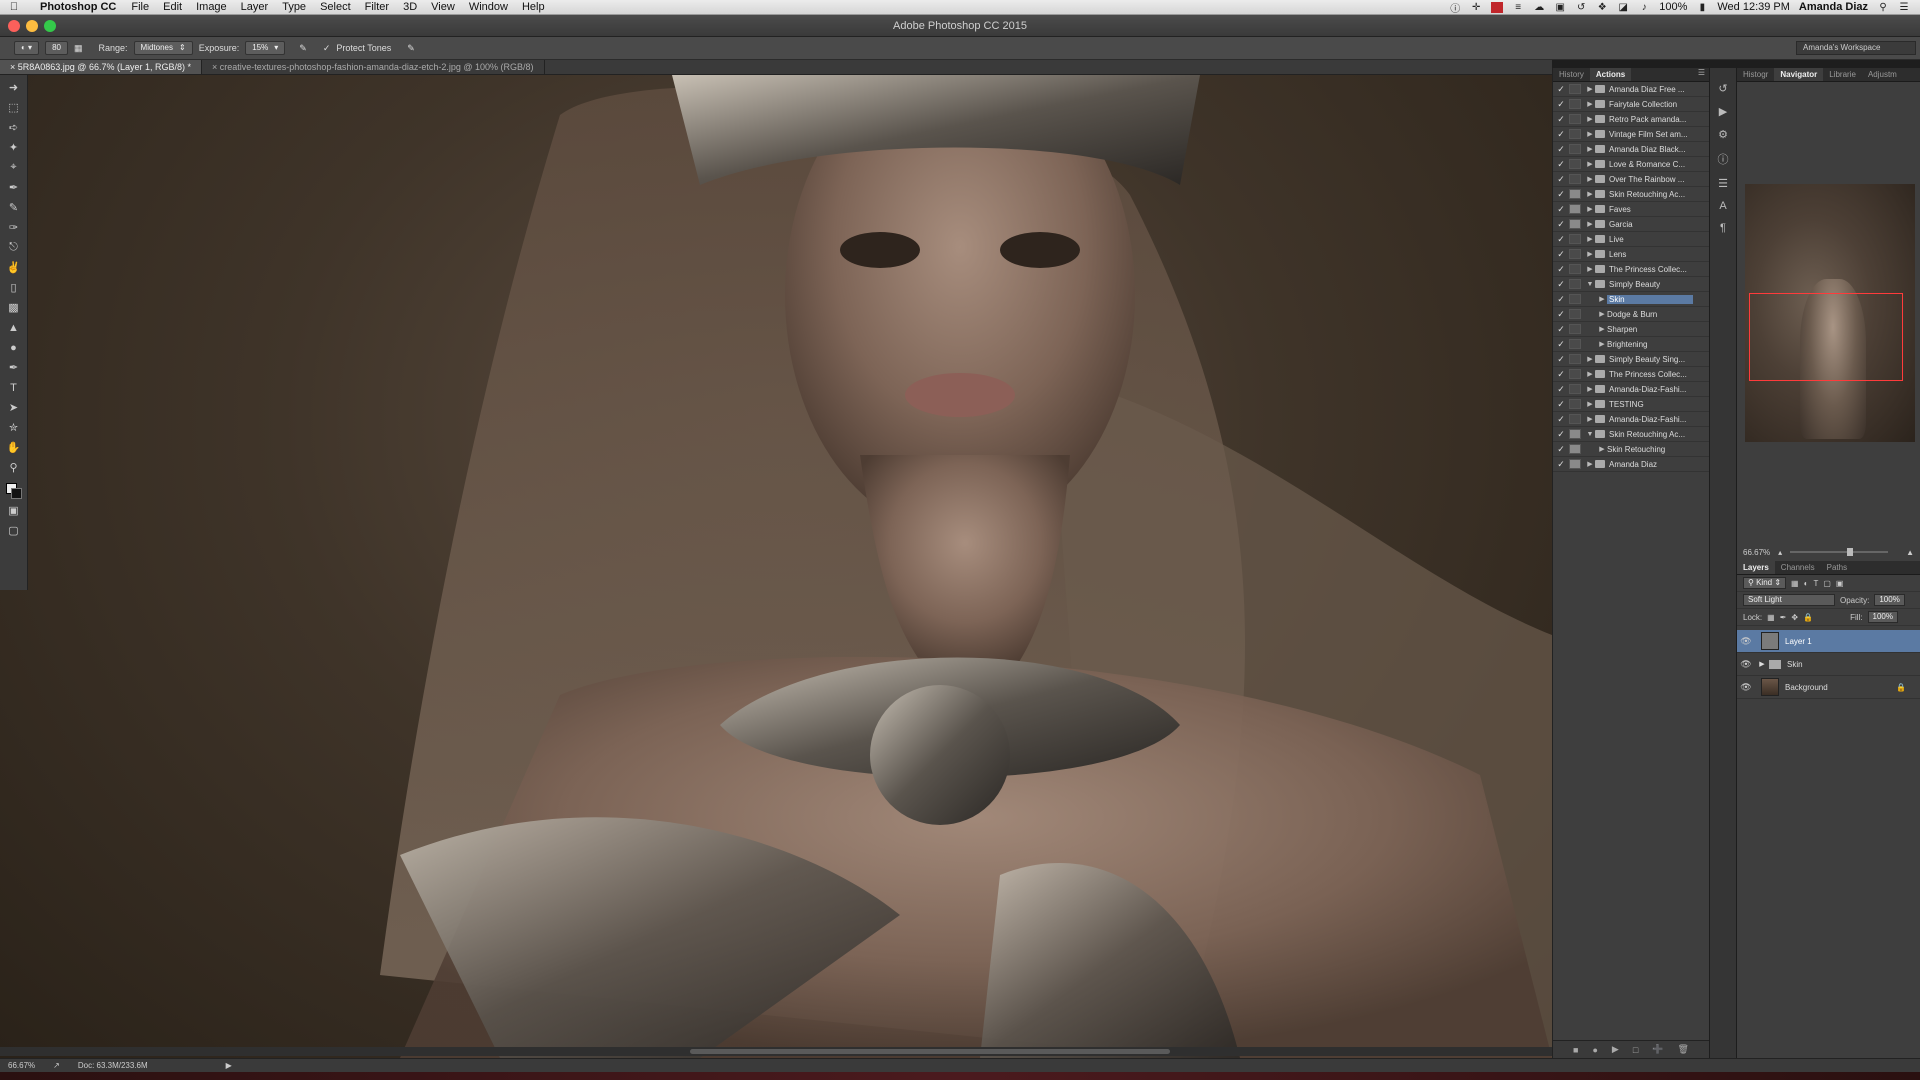 This screenshot has height=1080, width=1920. I want to click on menu-file: File, so click(140, 7).